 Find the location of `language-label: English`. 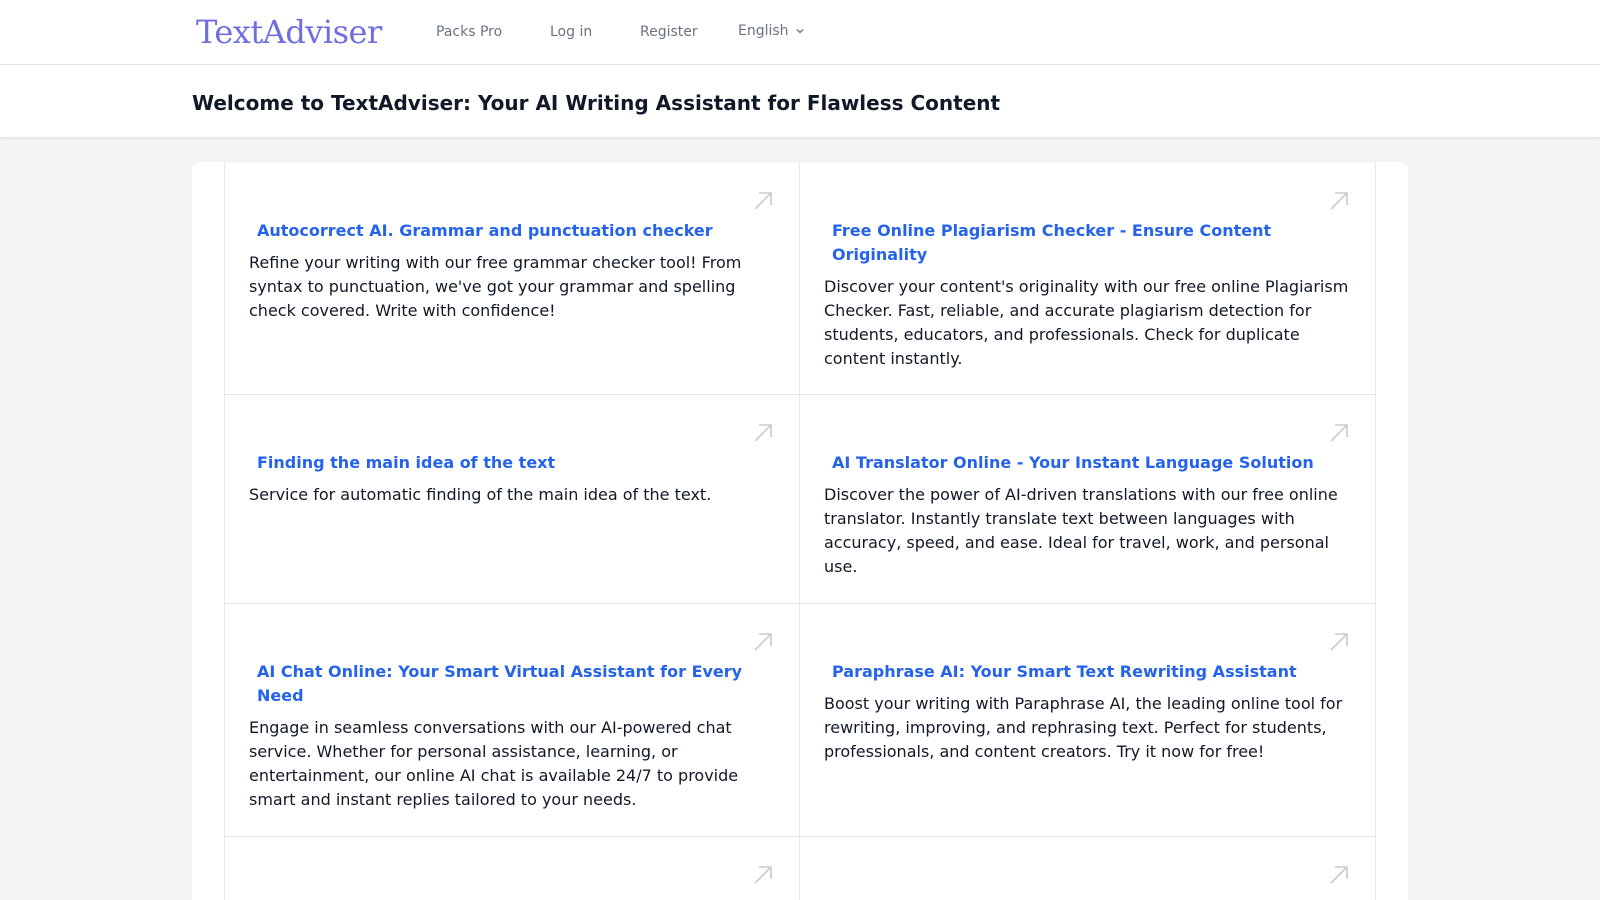

language-label: English is located at coordinates (763, 31).